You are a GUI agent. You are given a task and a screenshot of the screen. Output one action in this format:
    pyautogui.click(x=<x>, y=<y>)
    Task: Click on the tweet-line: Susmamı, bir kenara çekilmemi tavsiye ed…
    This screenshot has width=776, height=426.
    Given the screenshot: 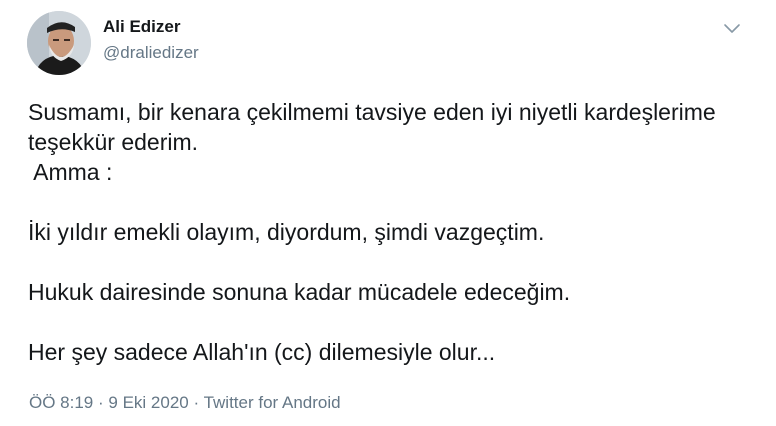 What is the action you would take?
    pyautogui.click(x=372, y=112)
    